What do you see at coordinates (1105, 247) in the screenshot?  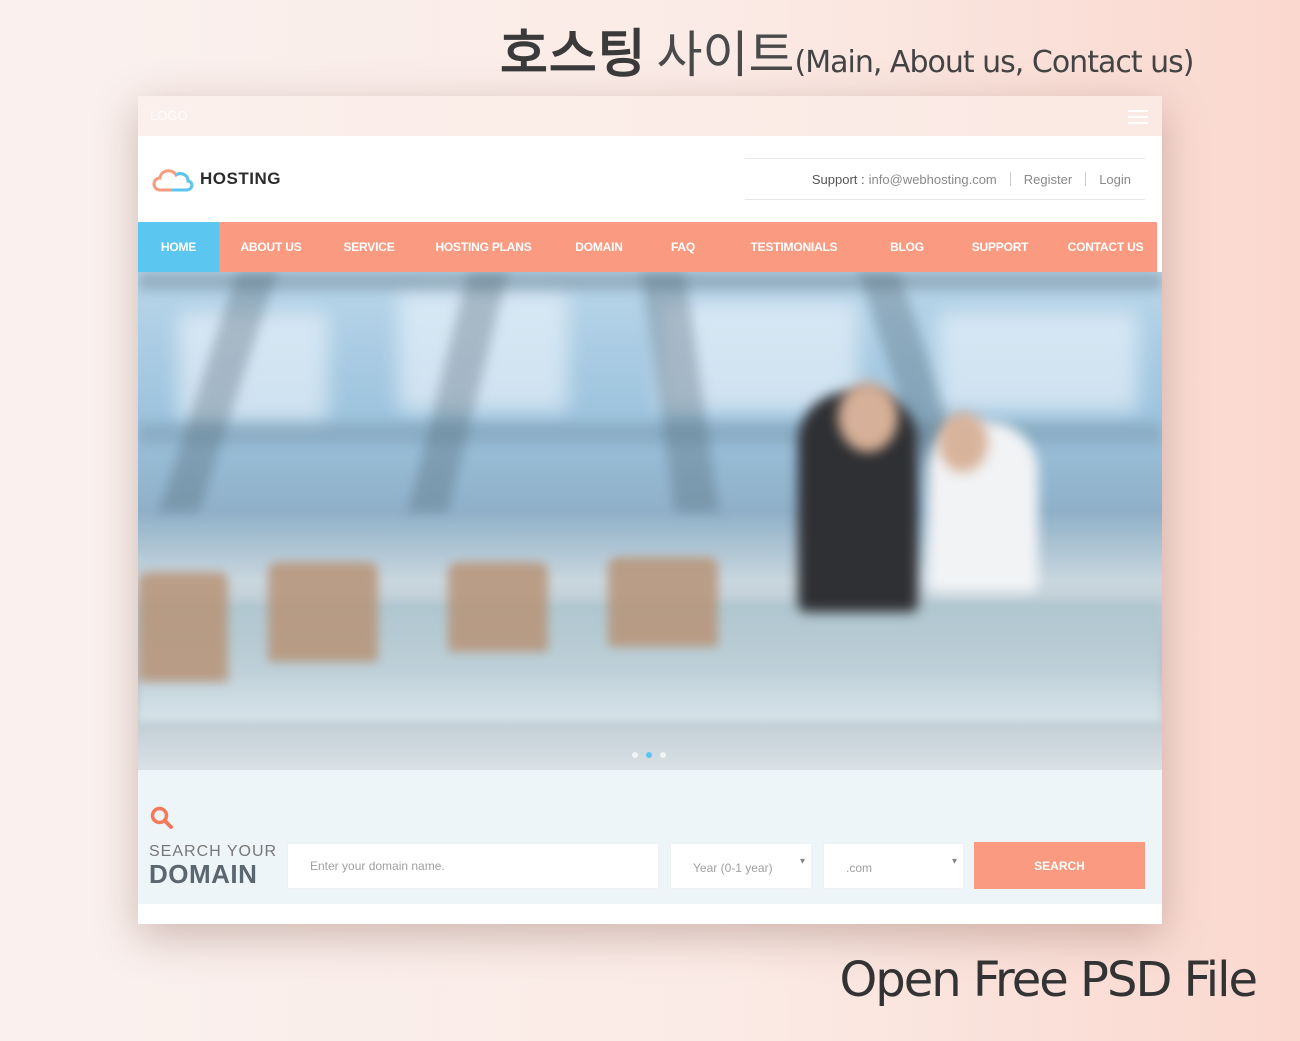 I see `nav-contact-us: CONTACT US` at bounding box center [1105, 247].